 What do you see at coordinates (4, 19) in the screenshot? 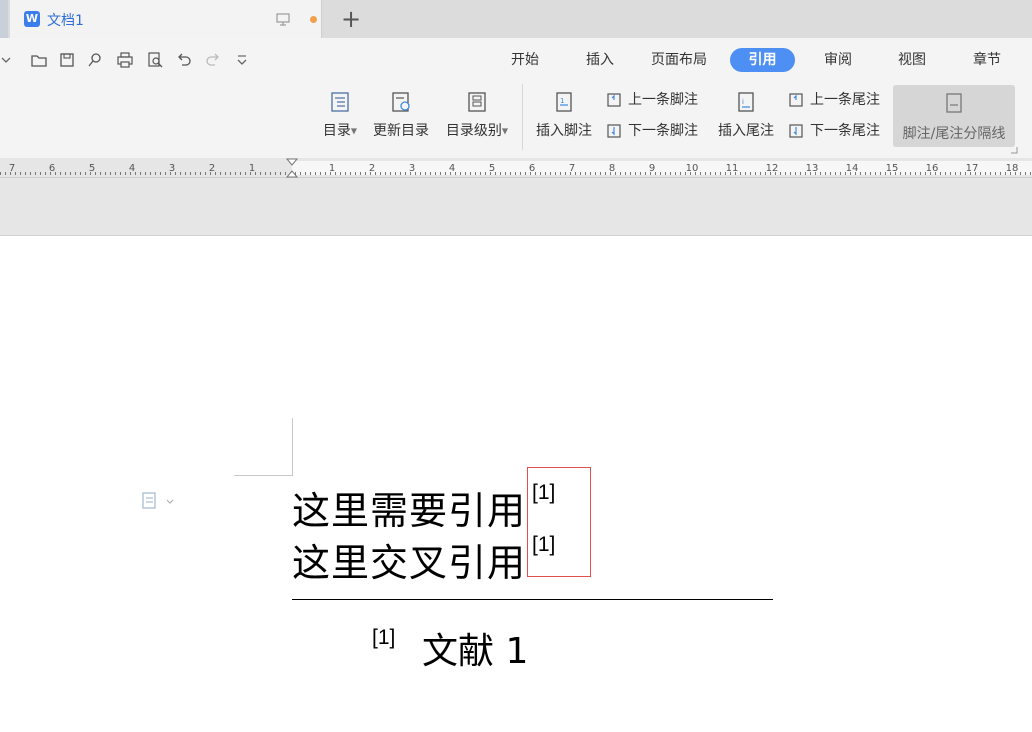
I see `tab-bar-edge` at bounding box center [4, 19].